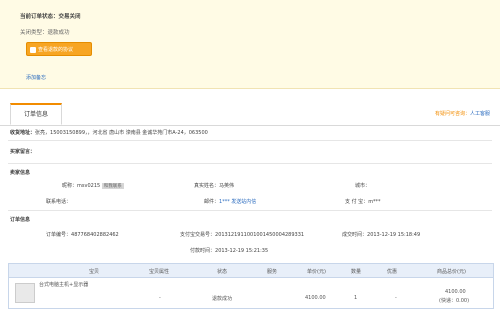  What do you see at coordinates (36, 77) in the screenshot?
I see `add-note-link: 添加备忘` at bounding box center [36, 77].